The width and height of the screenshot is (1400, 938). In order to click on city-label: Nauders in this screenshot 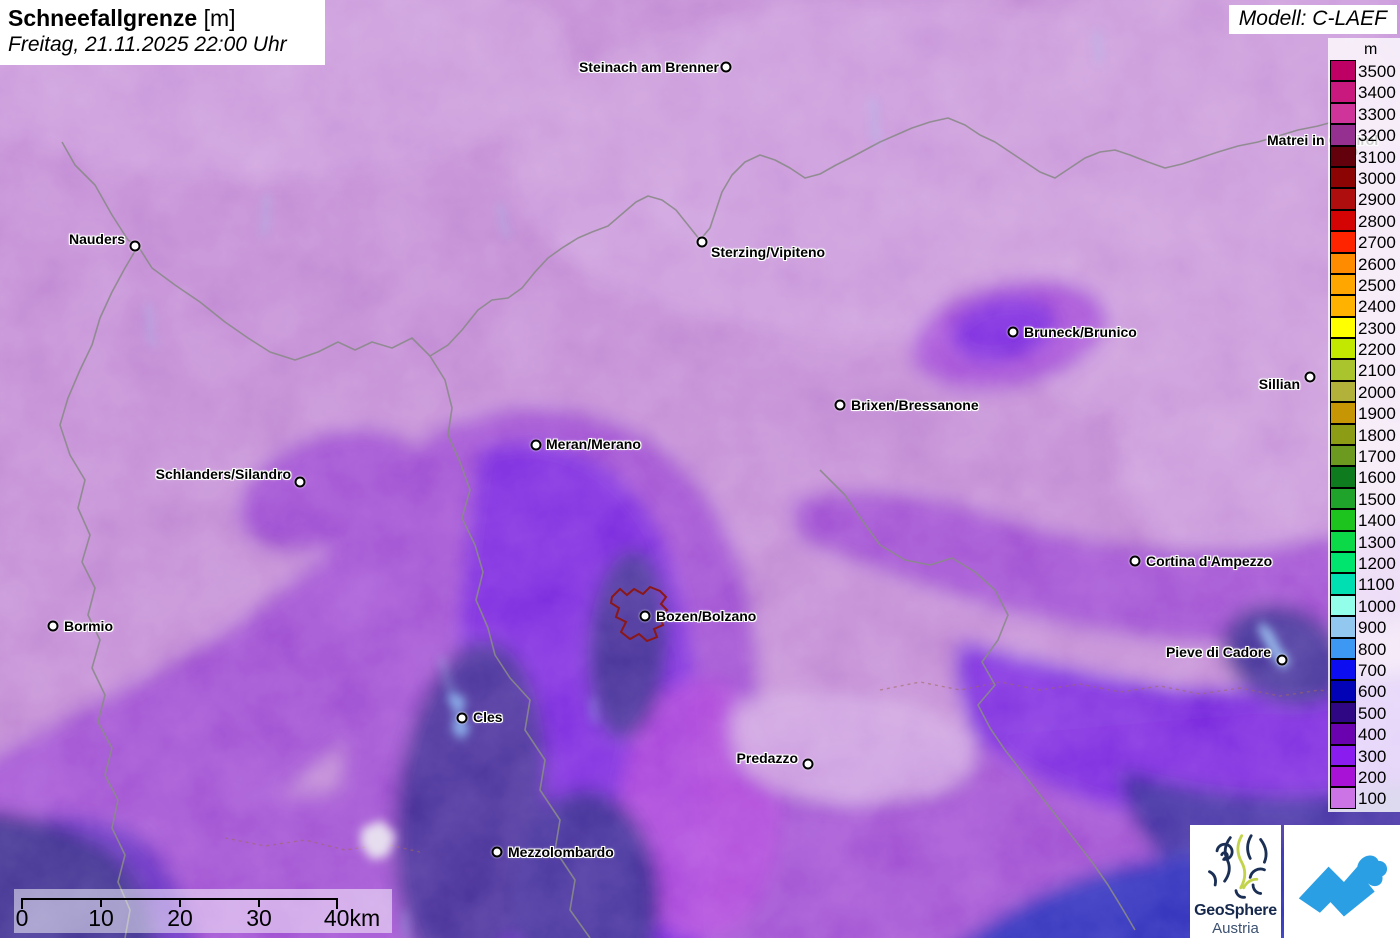, I will do `click(96, 239)`.